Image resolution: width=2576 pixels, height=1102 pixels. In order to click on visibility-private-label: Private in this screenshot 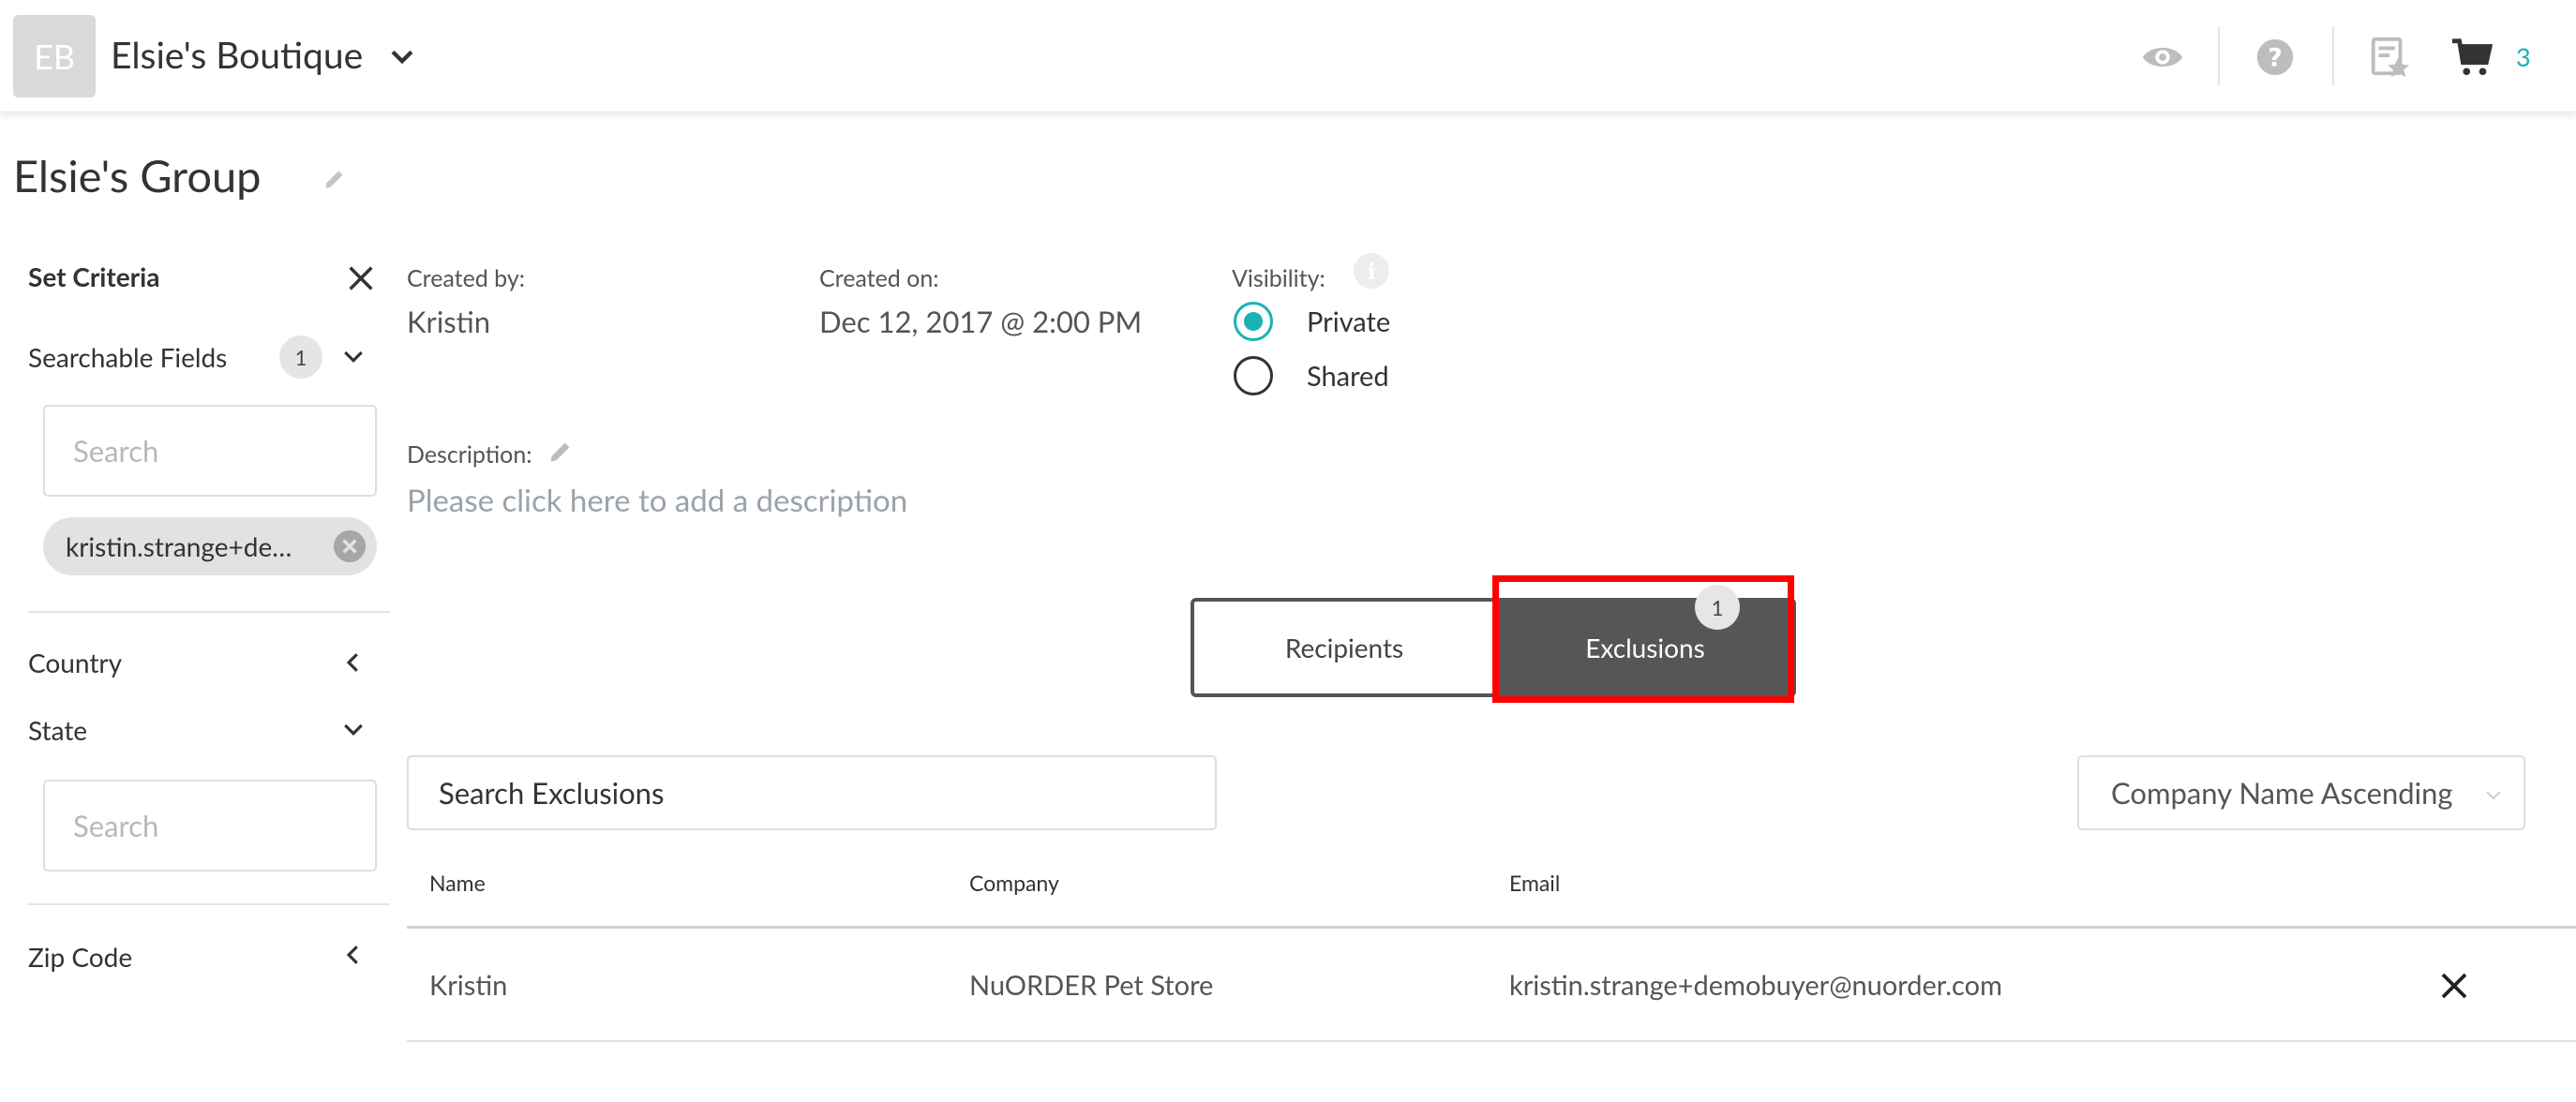, I will do `click(1349, 321)`.